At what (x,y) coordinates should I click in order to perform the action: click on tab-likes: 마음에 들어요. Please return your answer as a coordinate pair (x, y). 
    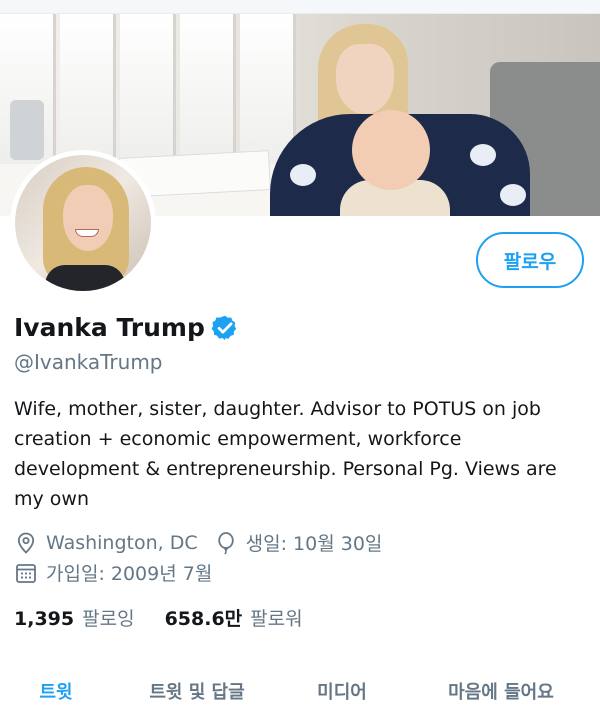
    Looking at the image, I should click on (501, 693).